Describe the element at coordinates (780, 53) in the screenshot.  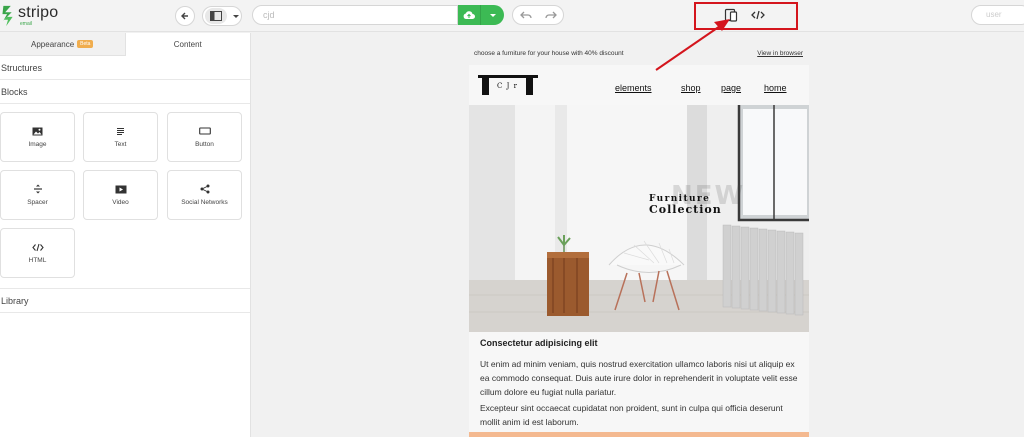
I see `view-in-browser-link: View in browser` at that location.